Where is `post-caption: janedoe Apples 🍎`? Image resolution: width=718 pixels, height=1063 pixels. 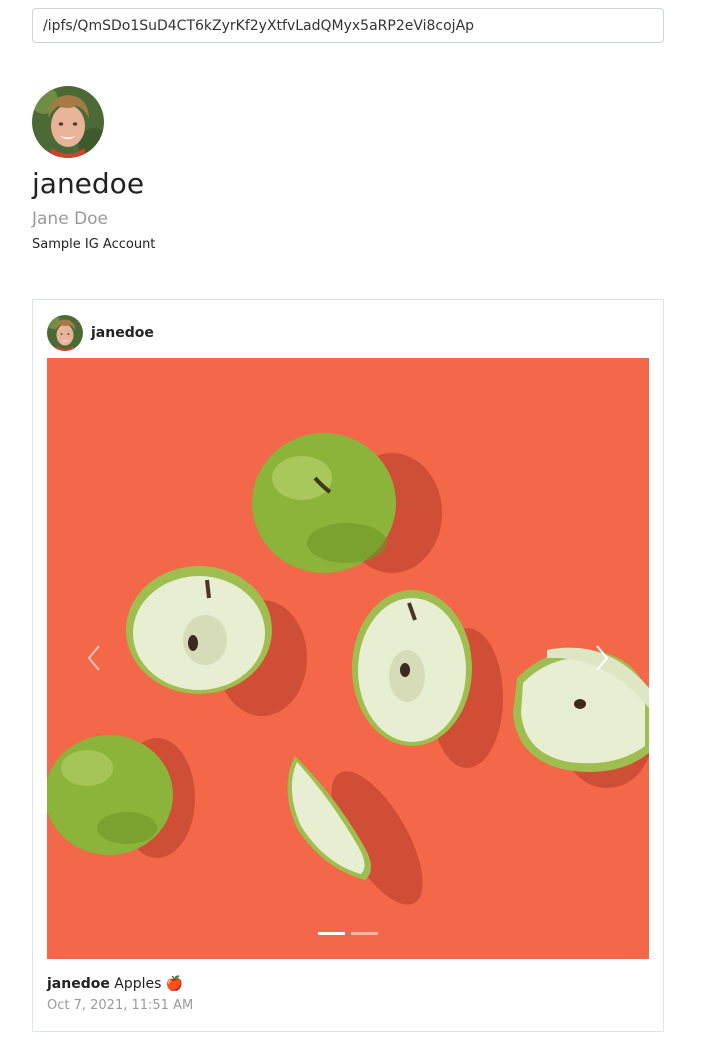
post-caption: janedoe Apples 🍎 is located at coordinates (115, 984).